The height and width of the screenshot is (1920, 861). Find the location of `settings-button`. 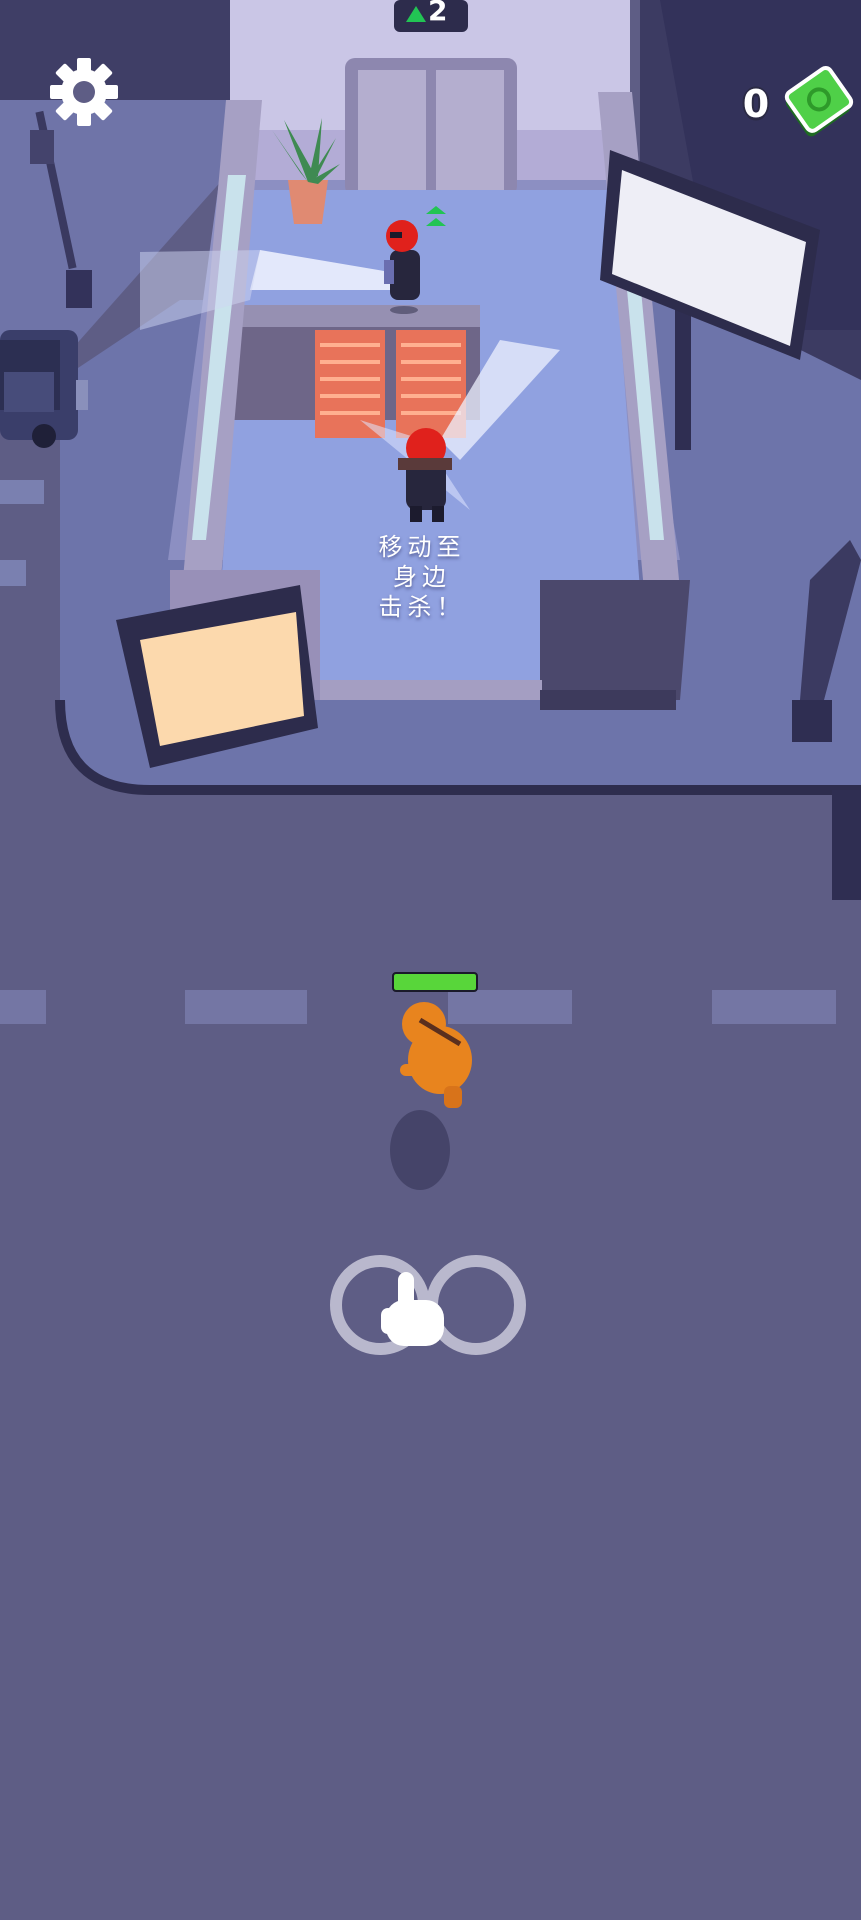

settings-button is located at coordinates (93, 101).